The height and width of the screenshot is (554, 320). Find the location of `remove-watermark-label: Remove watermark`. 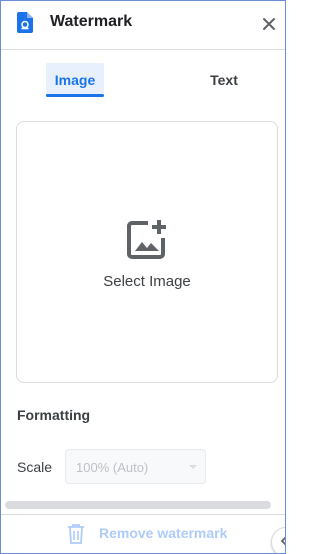

remove-watermark-label: Remove watermark is located at coordinates (163, 533).